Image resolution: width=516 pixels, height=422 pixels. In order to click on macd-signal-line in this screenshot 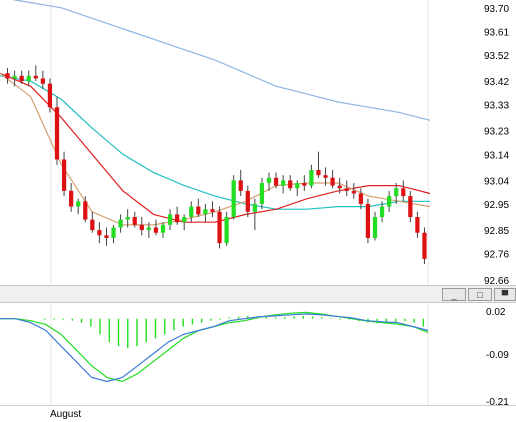, I will do `click(214, 347)`.